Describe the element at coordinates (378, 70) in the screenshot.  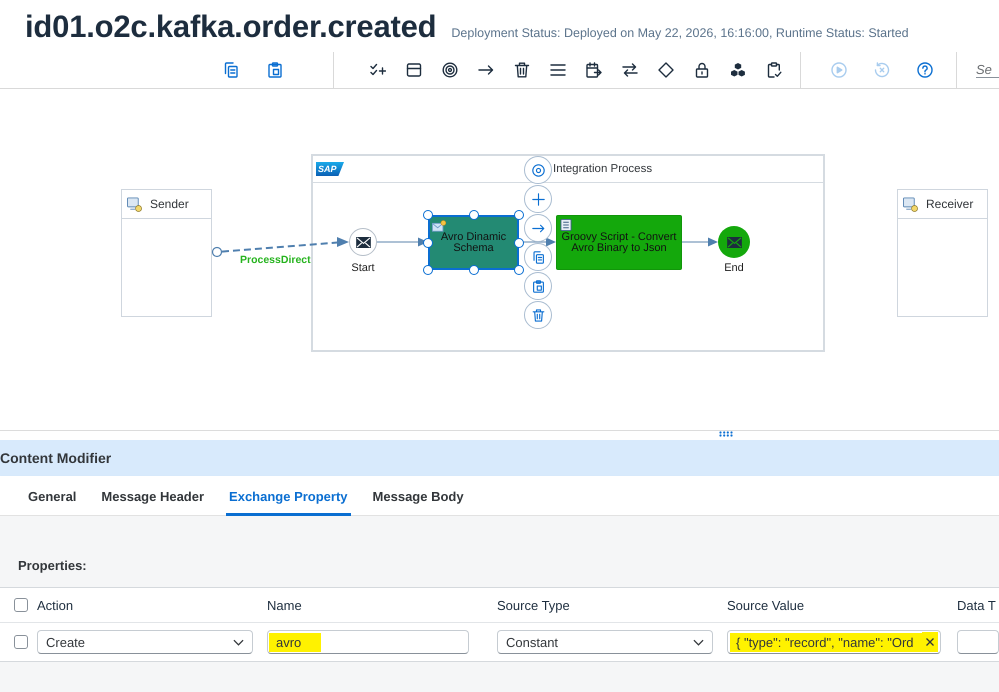
I see `check-plus-icon` at that location.